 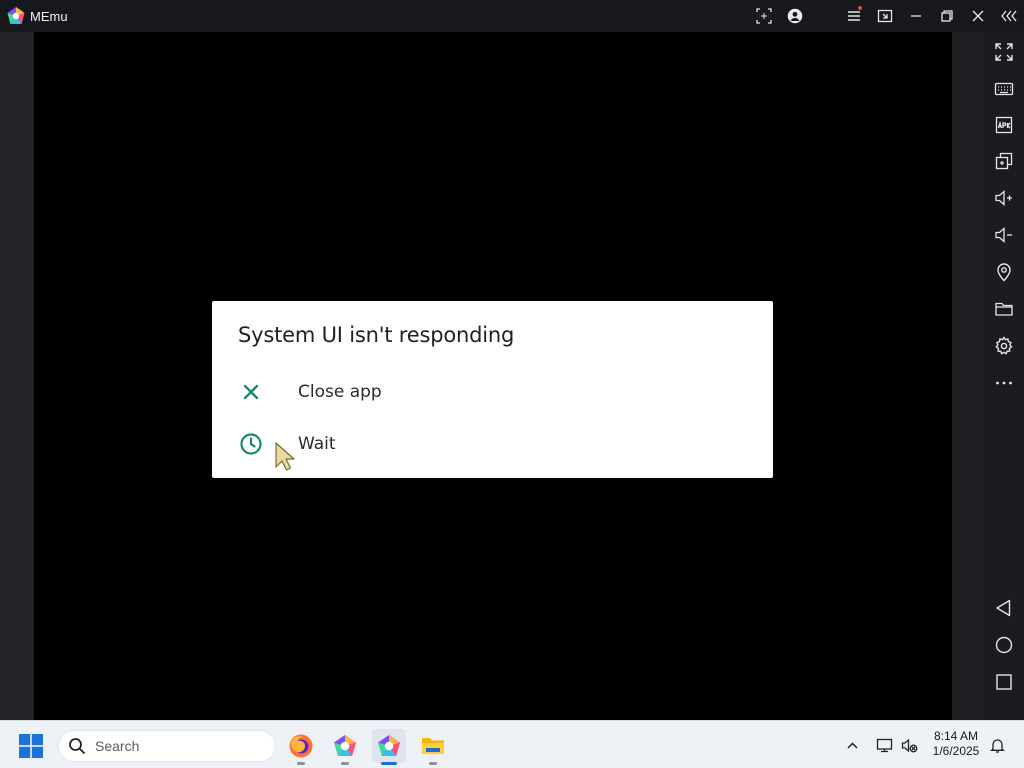 I want to click on close-window-button, so click(x=977, y=16).